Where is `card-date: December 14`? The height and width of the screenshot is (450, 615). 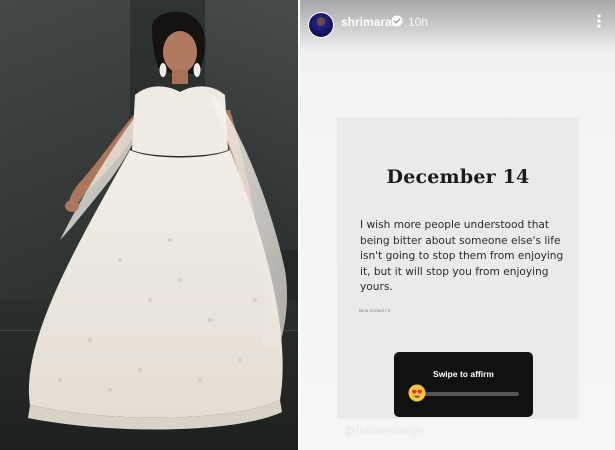 card-date: December 14 is located at coordinates (458, 177).